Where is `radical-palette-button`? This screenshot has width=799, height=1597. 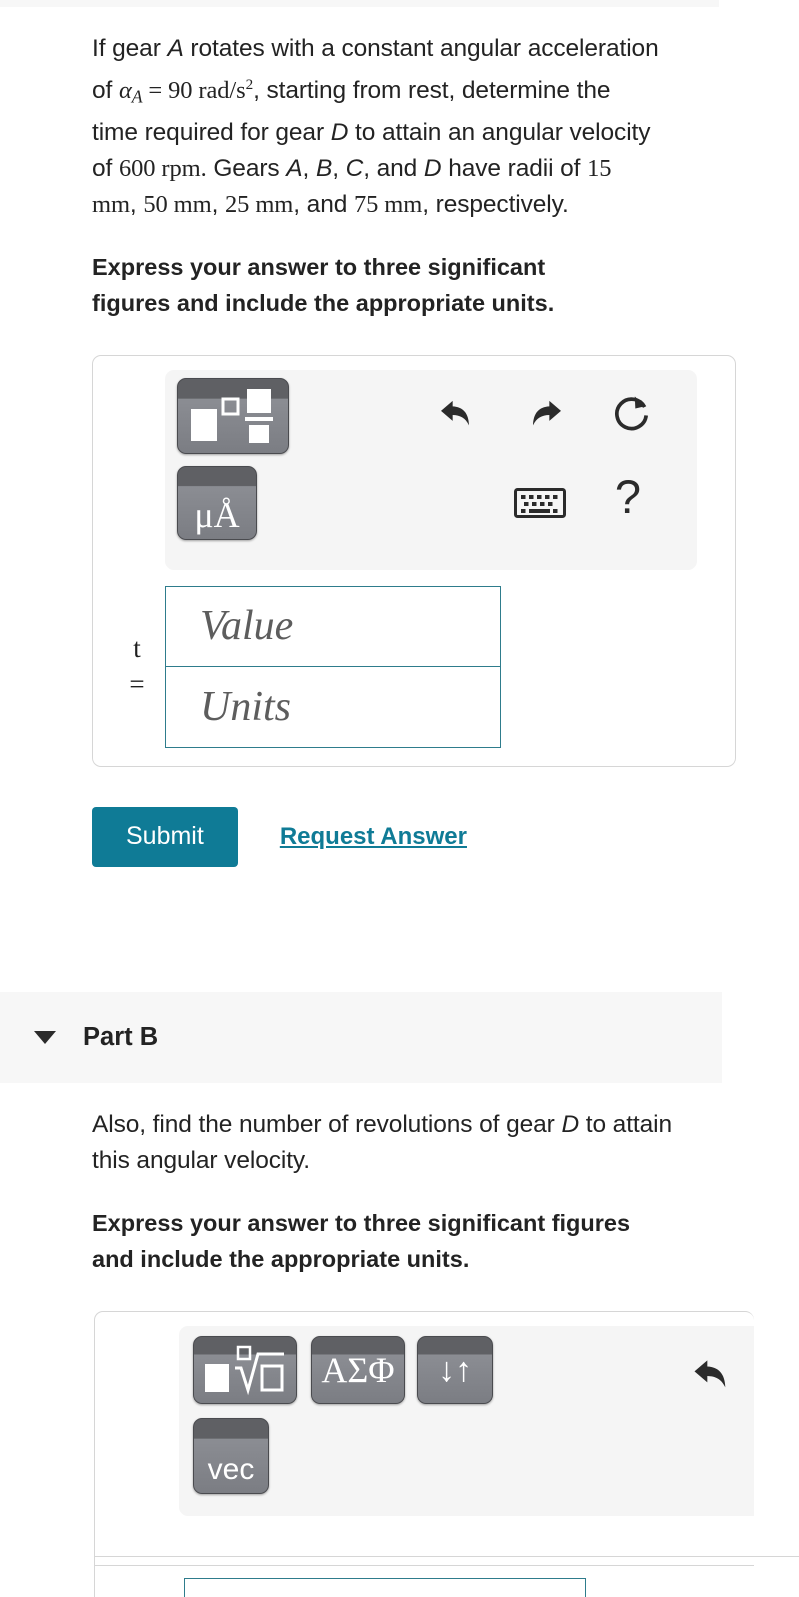 radical-palette-button is located at coordinates (245, 1370).